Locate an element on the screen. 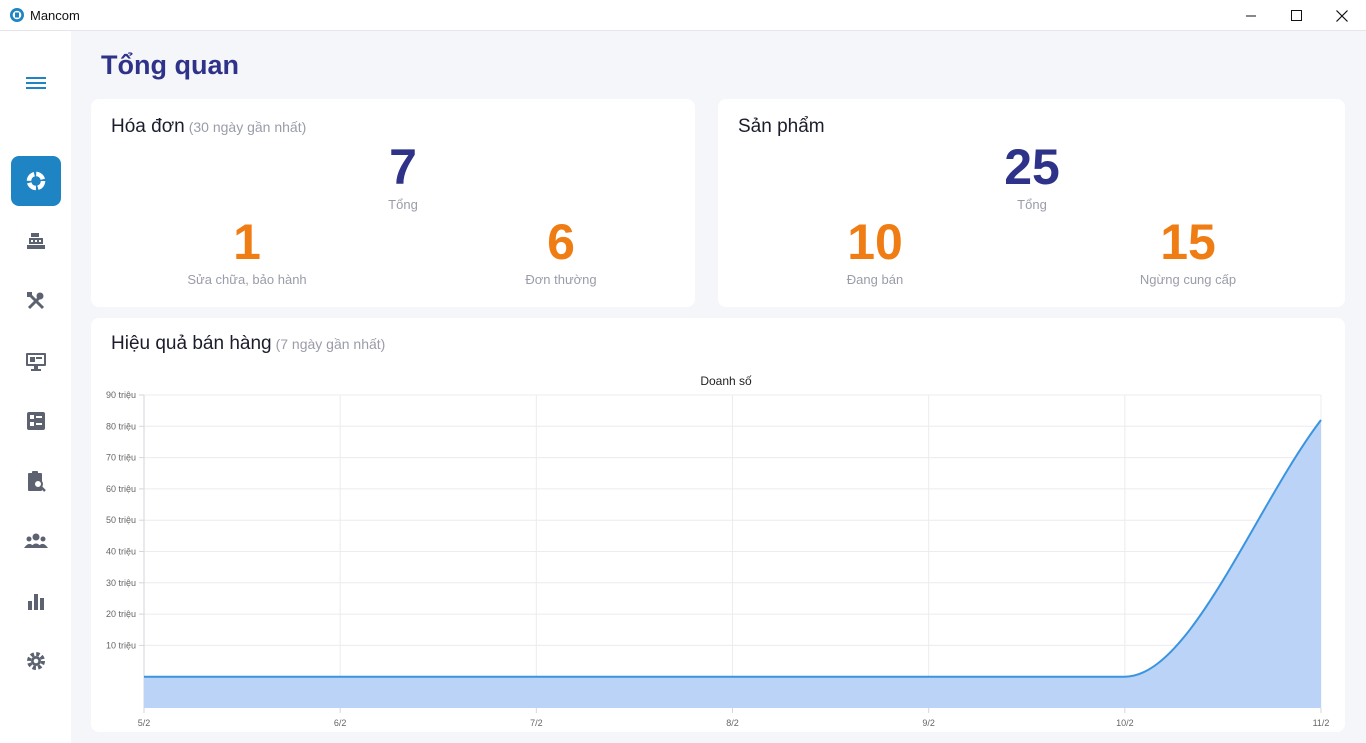 Image resolution: width=1366 pixels, height=743 pixels. y-tick-label: 70 triệu is located at coordinates (121, 458).